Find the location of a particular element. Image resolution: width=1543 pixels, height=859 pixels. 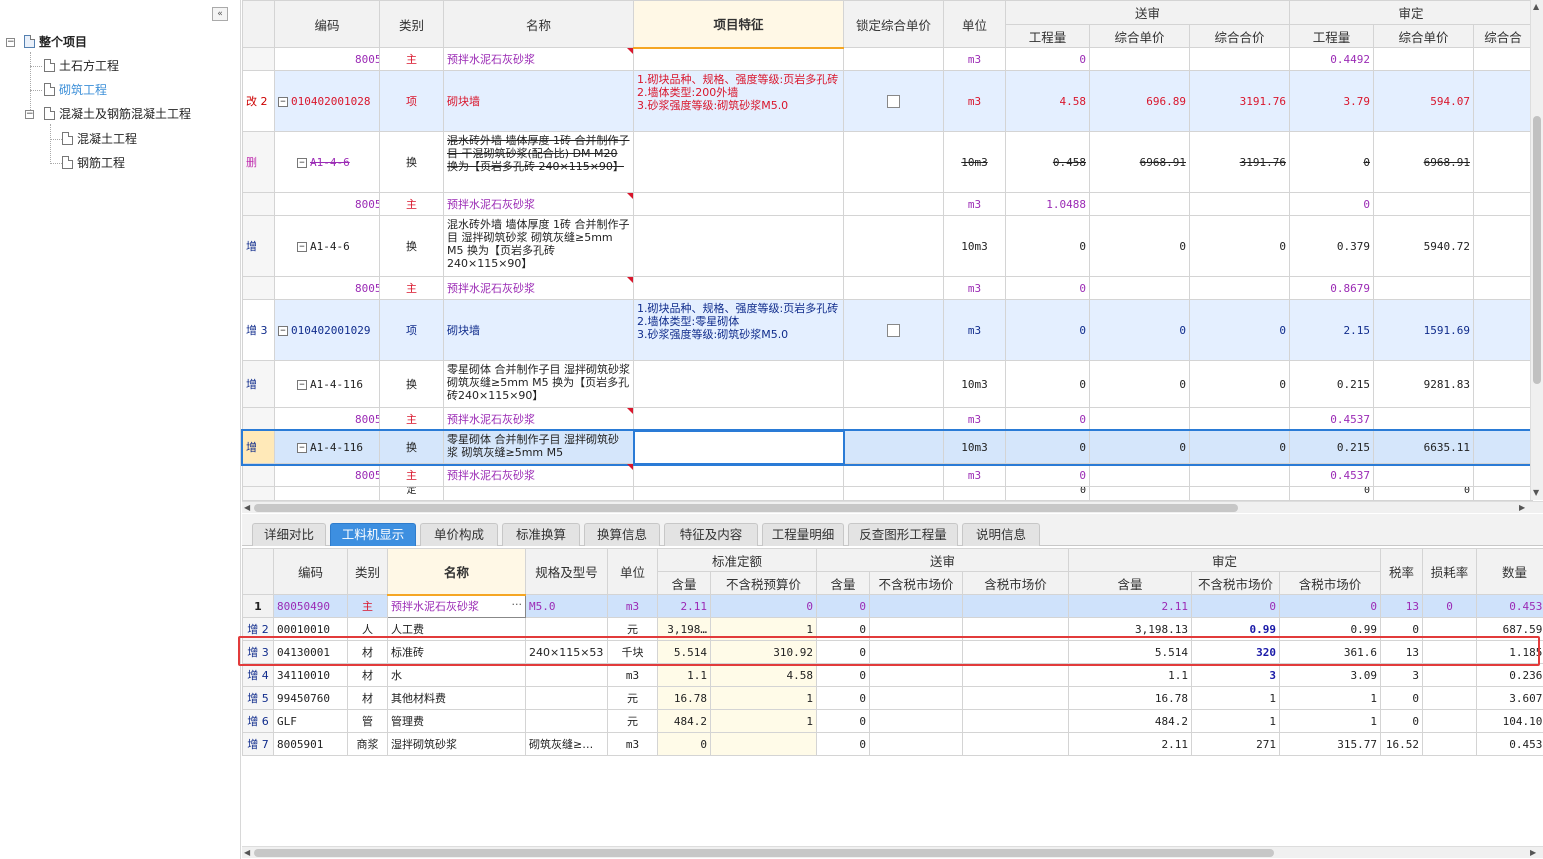

cell-audit-mkt-ex: 0 is located at coordinates (1236, 606).